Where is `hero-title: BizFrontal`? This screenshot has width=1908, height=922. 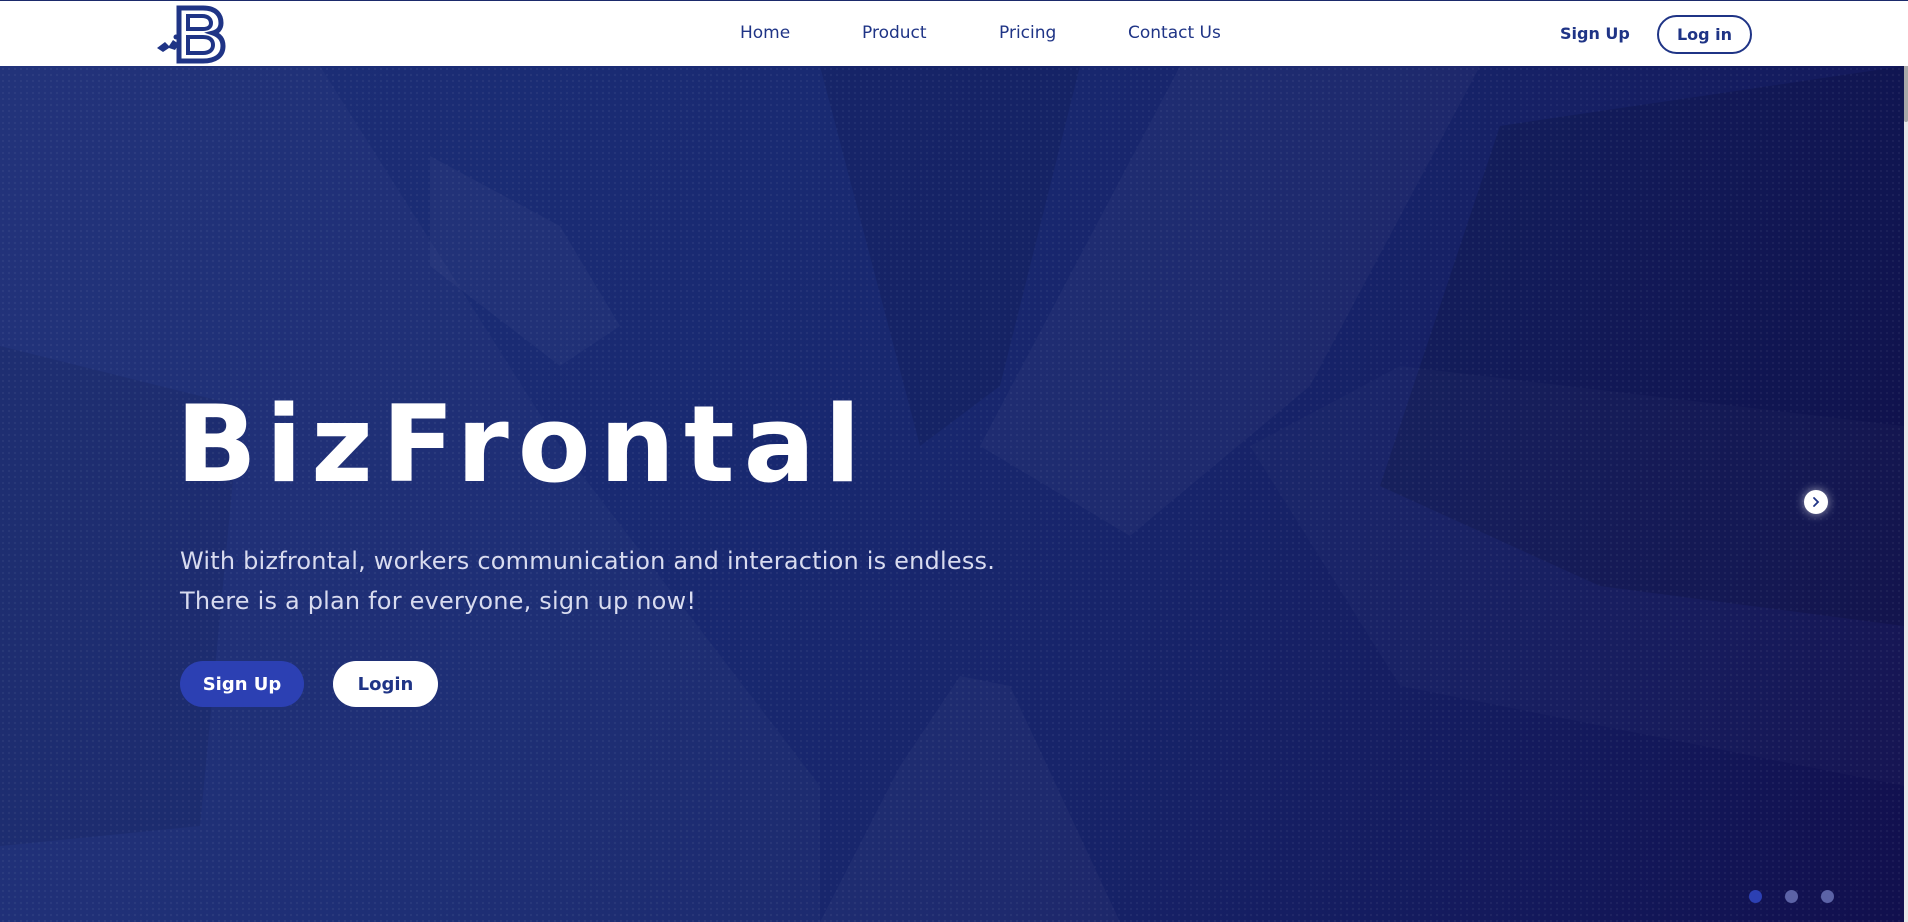 hero-title: BizFrontal is located at coordinates (523, 444).